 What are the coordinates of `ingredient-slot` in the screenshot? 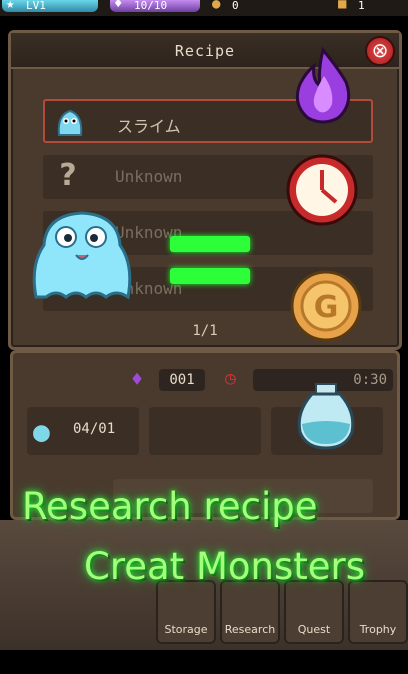 It's located at (205, 431).